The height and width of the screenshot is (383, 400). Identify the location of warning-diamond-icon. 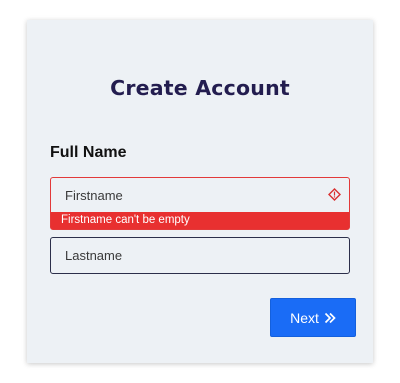
(334, 194).